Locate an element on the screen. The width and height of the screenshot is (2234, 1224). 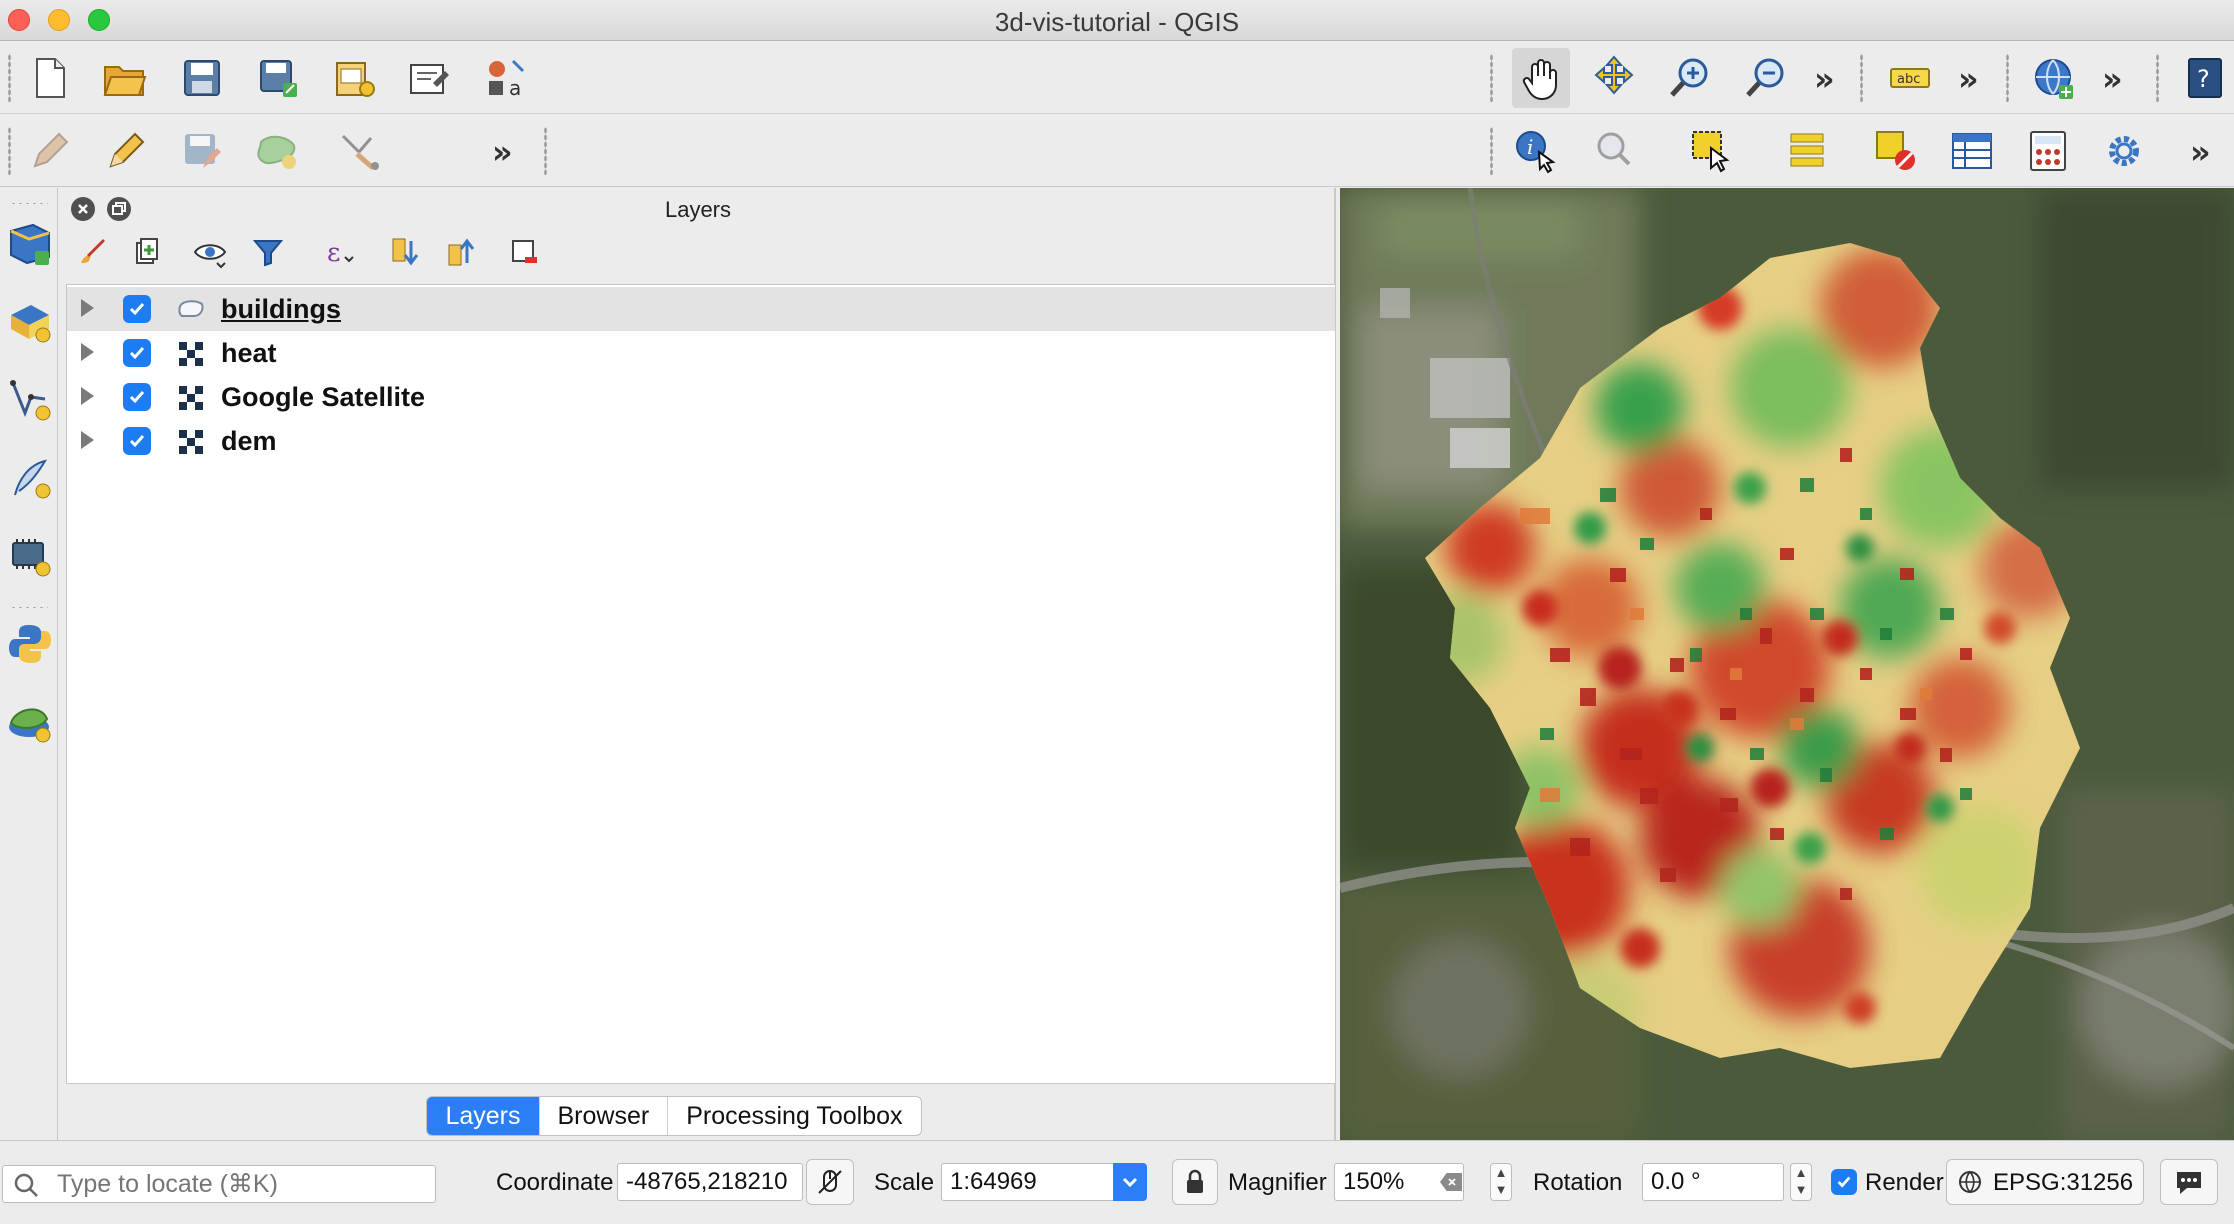
layers-panel-header: Layers is located at coordinates (698, 208).